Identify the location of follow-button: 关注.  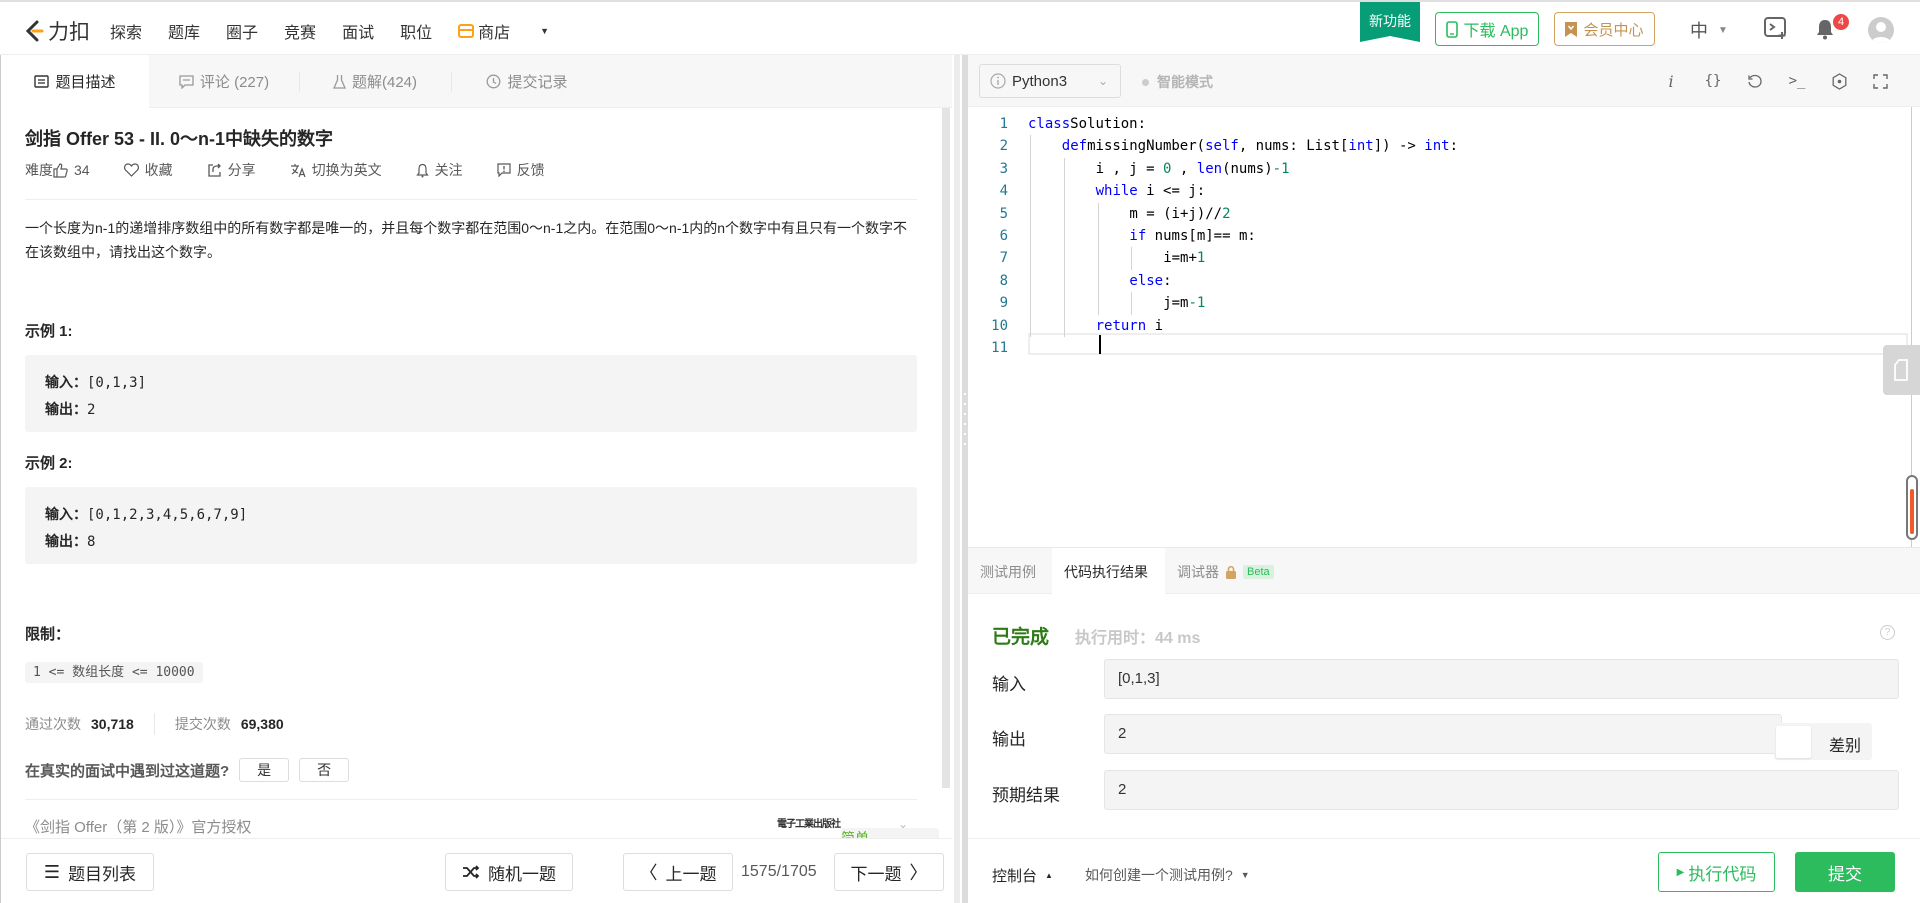
(439, 170).